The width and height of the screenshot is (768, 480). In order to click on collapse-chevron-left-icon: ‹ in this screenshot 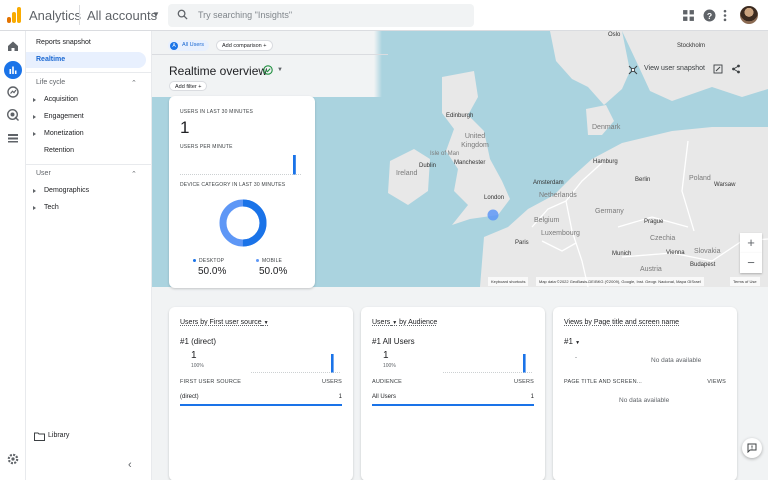, I will do `click(130, 465)`.